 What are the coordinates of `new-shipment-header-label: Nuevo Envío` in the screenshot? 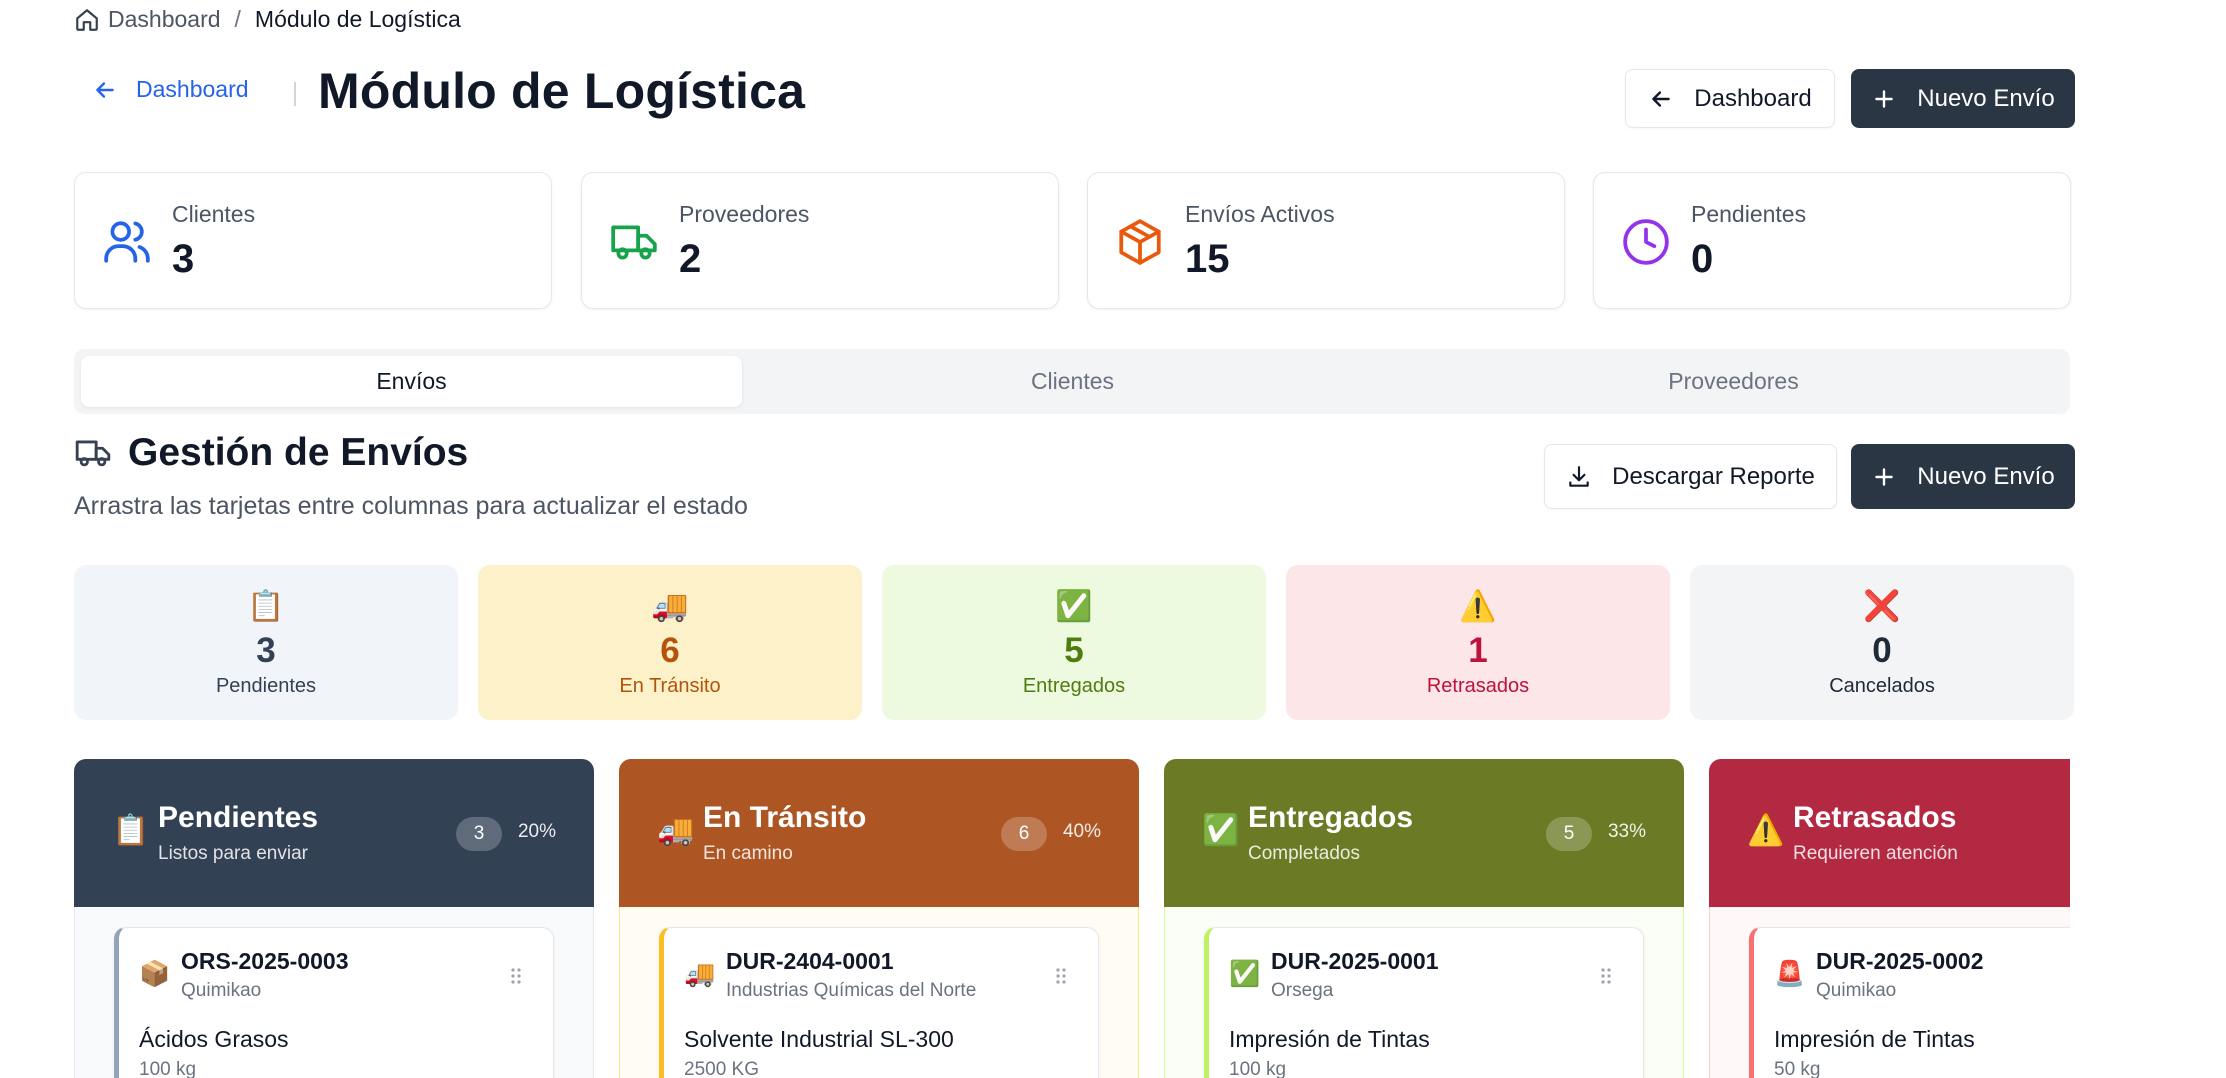 It's located at (1986, 98).